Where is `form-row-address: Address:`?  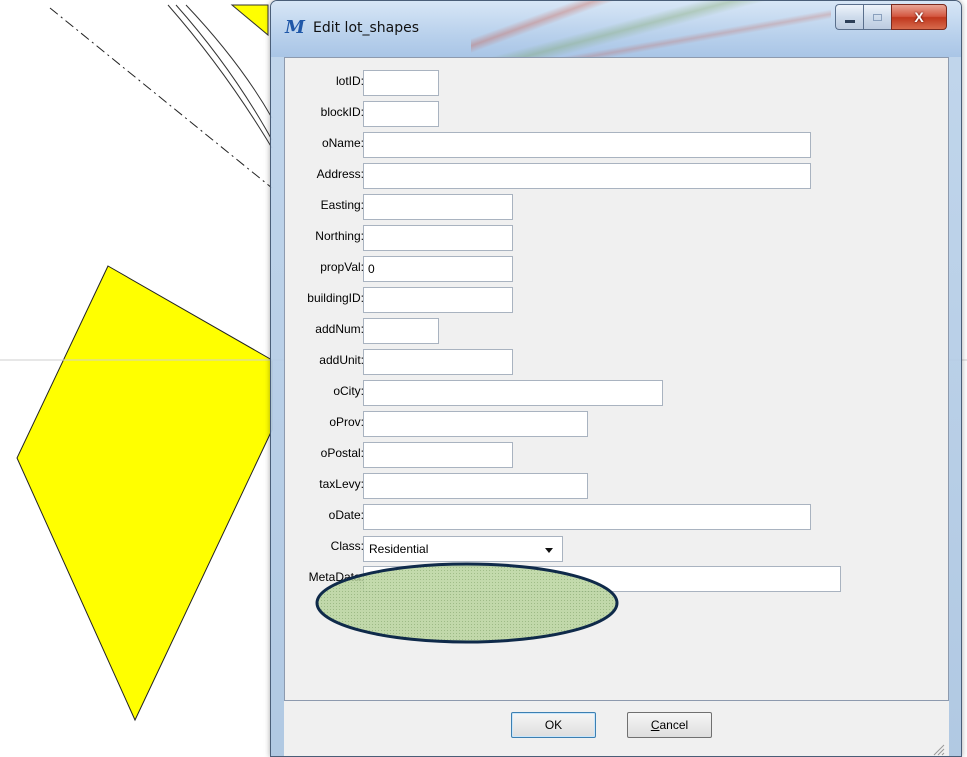
form-row-address: Address: is located at coordinates (615, 176).